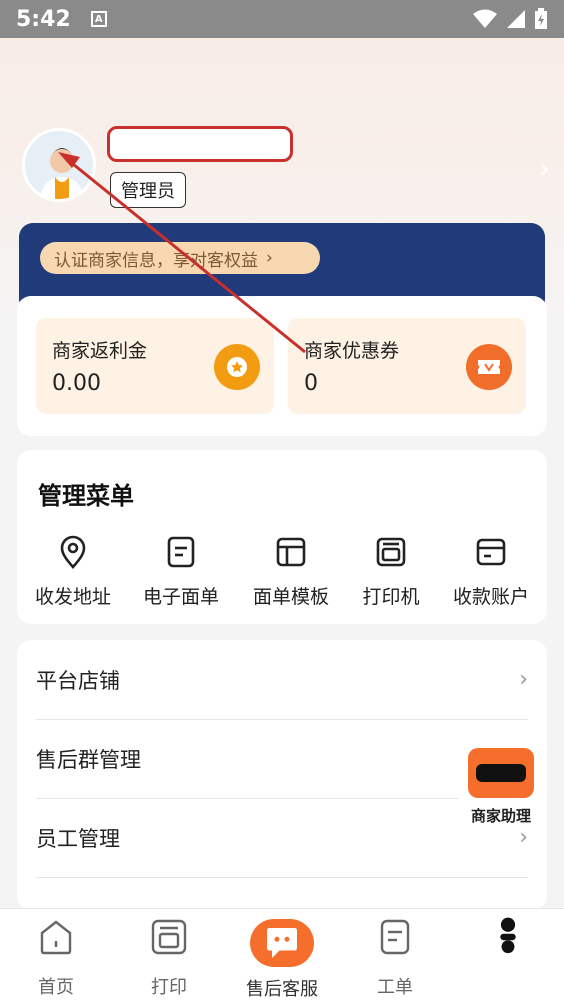 The width and height of the screenshot is (564, 1004). I want to click on list-item-platform-store: 平台店铺 ›, so click(282, 680).